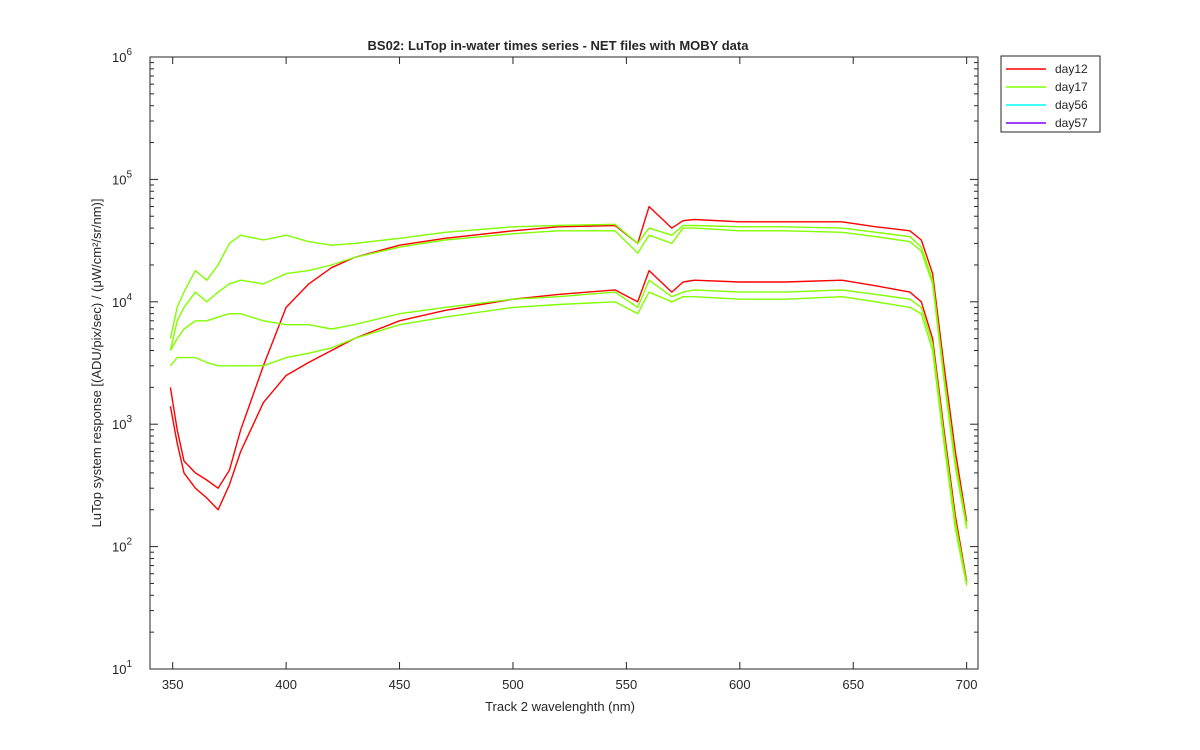 This screenshot has height=750, width=1200. What do you see at coordinates (1071, 87) in the screenshot?
I see `legend-label: day17` at bounding box center [1071, 87].